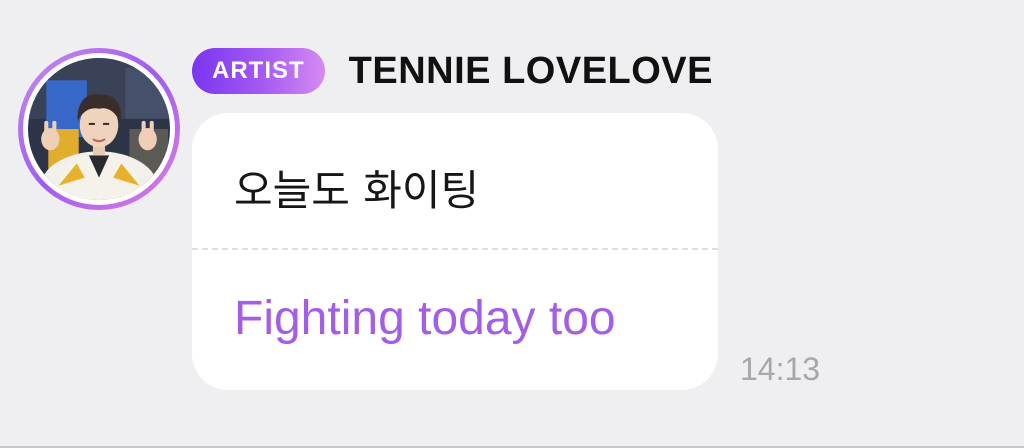  I want to click on original-text: 오늘도 화이팅, so click(357, 190).